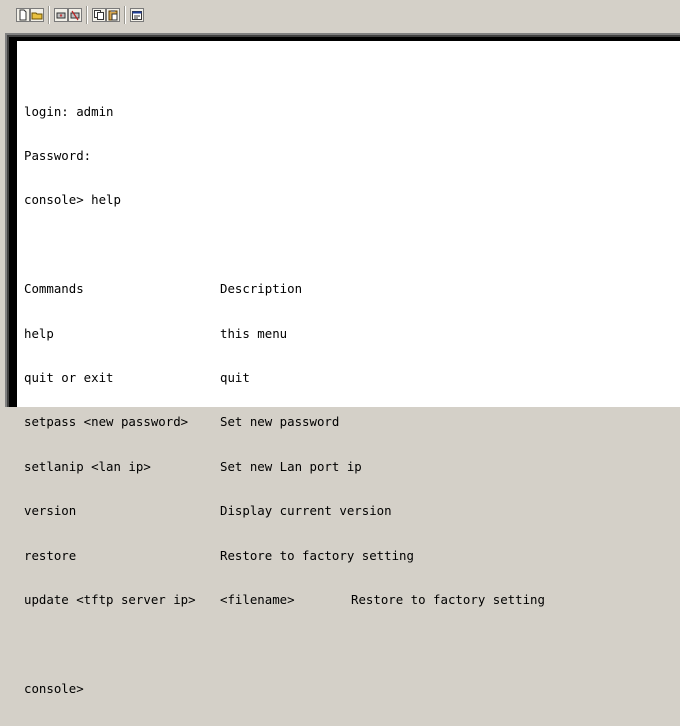  What do you see at coordinates (50, 555) in the screenshot?
I see `help-command: restore` at bounding box center [50, 555].